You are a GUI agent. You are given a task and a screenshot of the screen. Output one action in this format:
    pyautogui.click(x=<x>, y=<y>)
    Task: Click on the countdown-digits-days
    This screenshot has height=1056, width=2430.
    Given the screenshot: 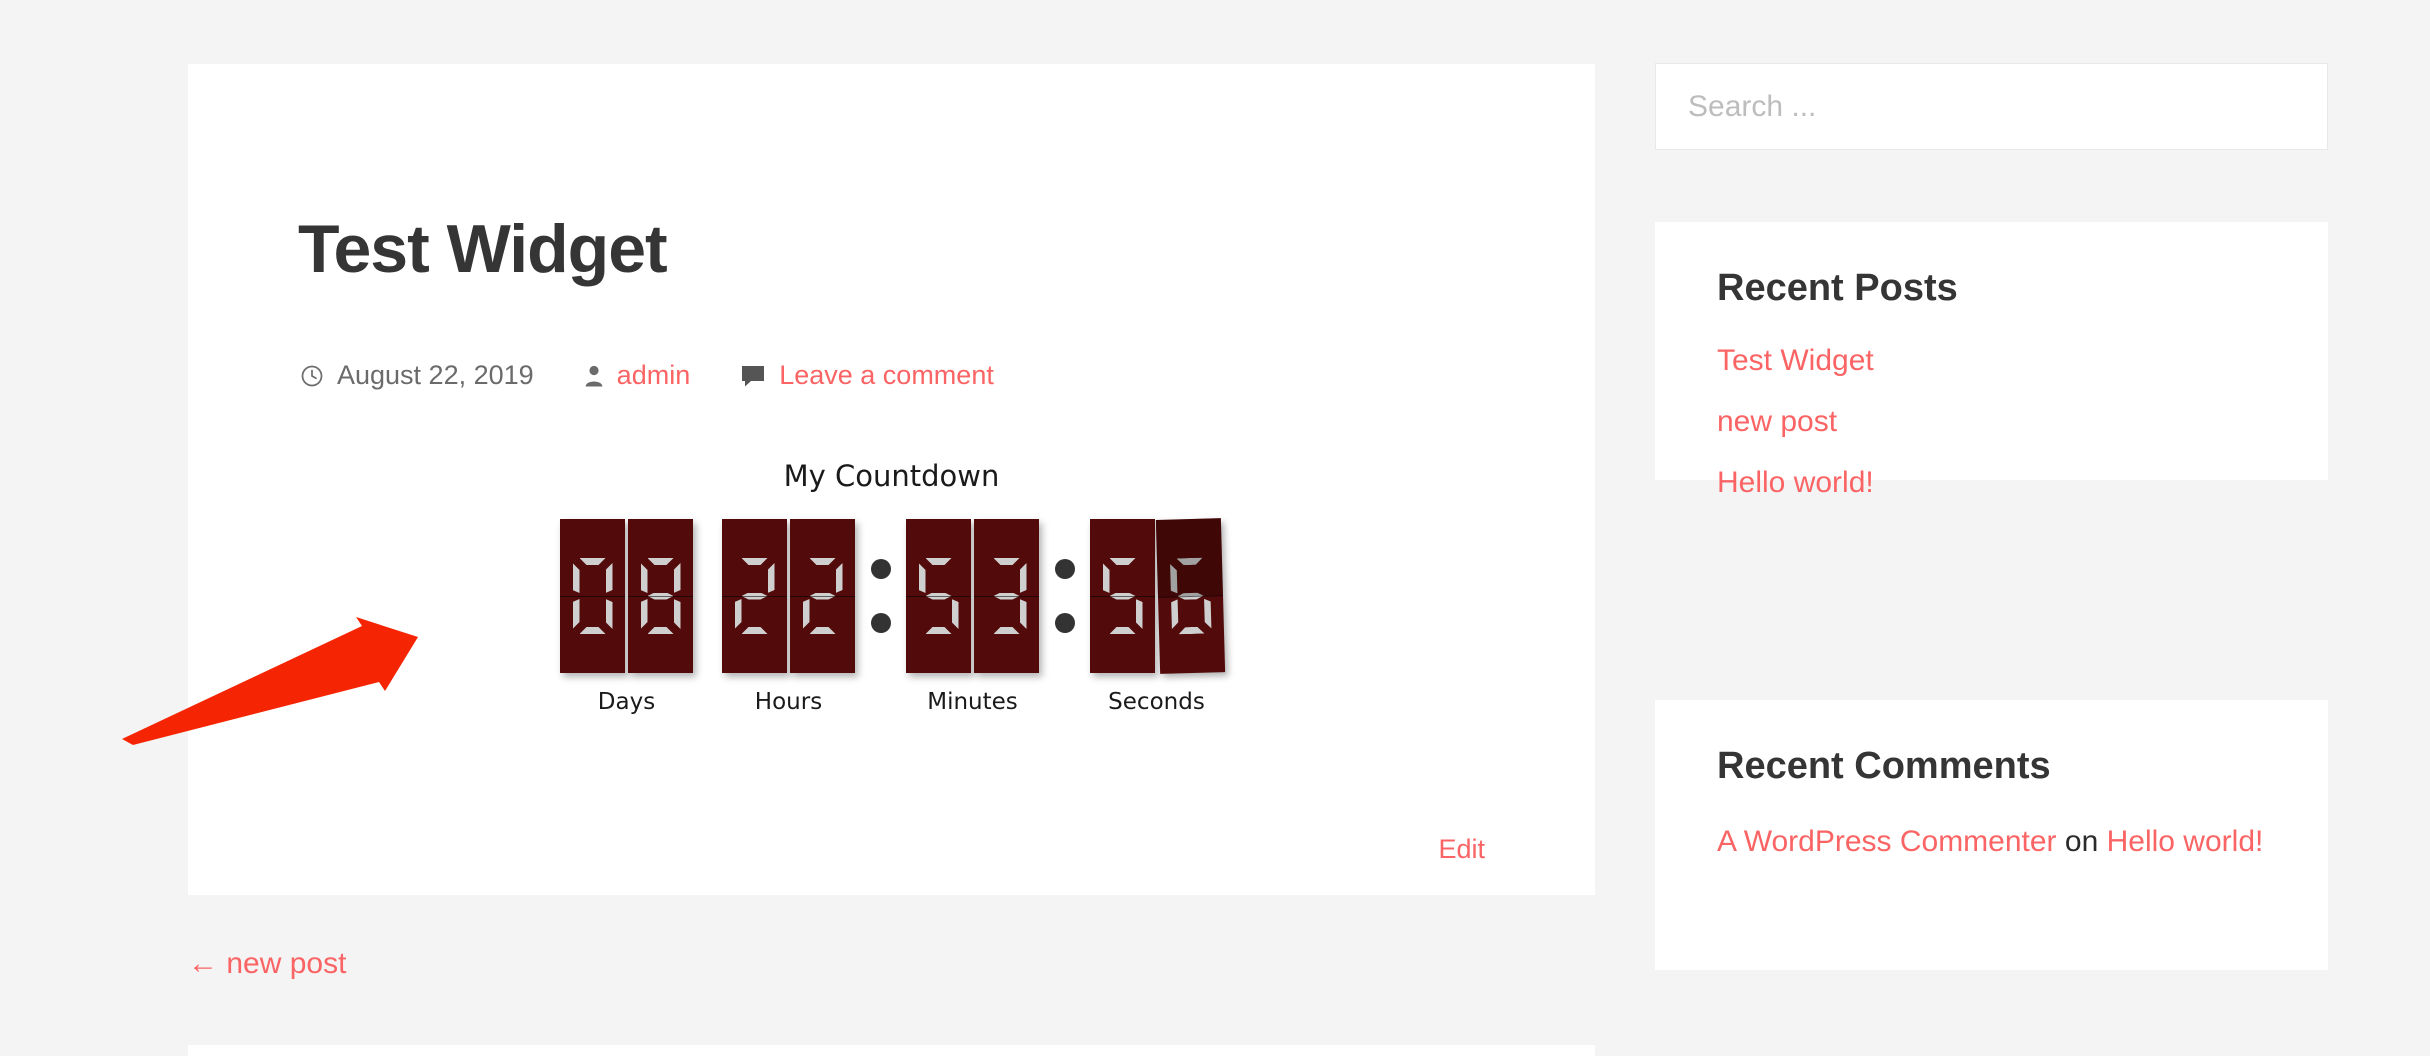 What is the action you would take?
    pyautogui.click(x=627, y=596)
    